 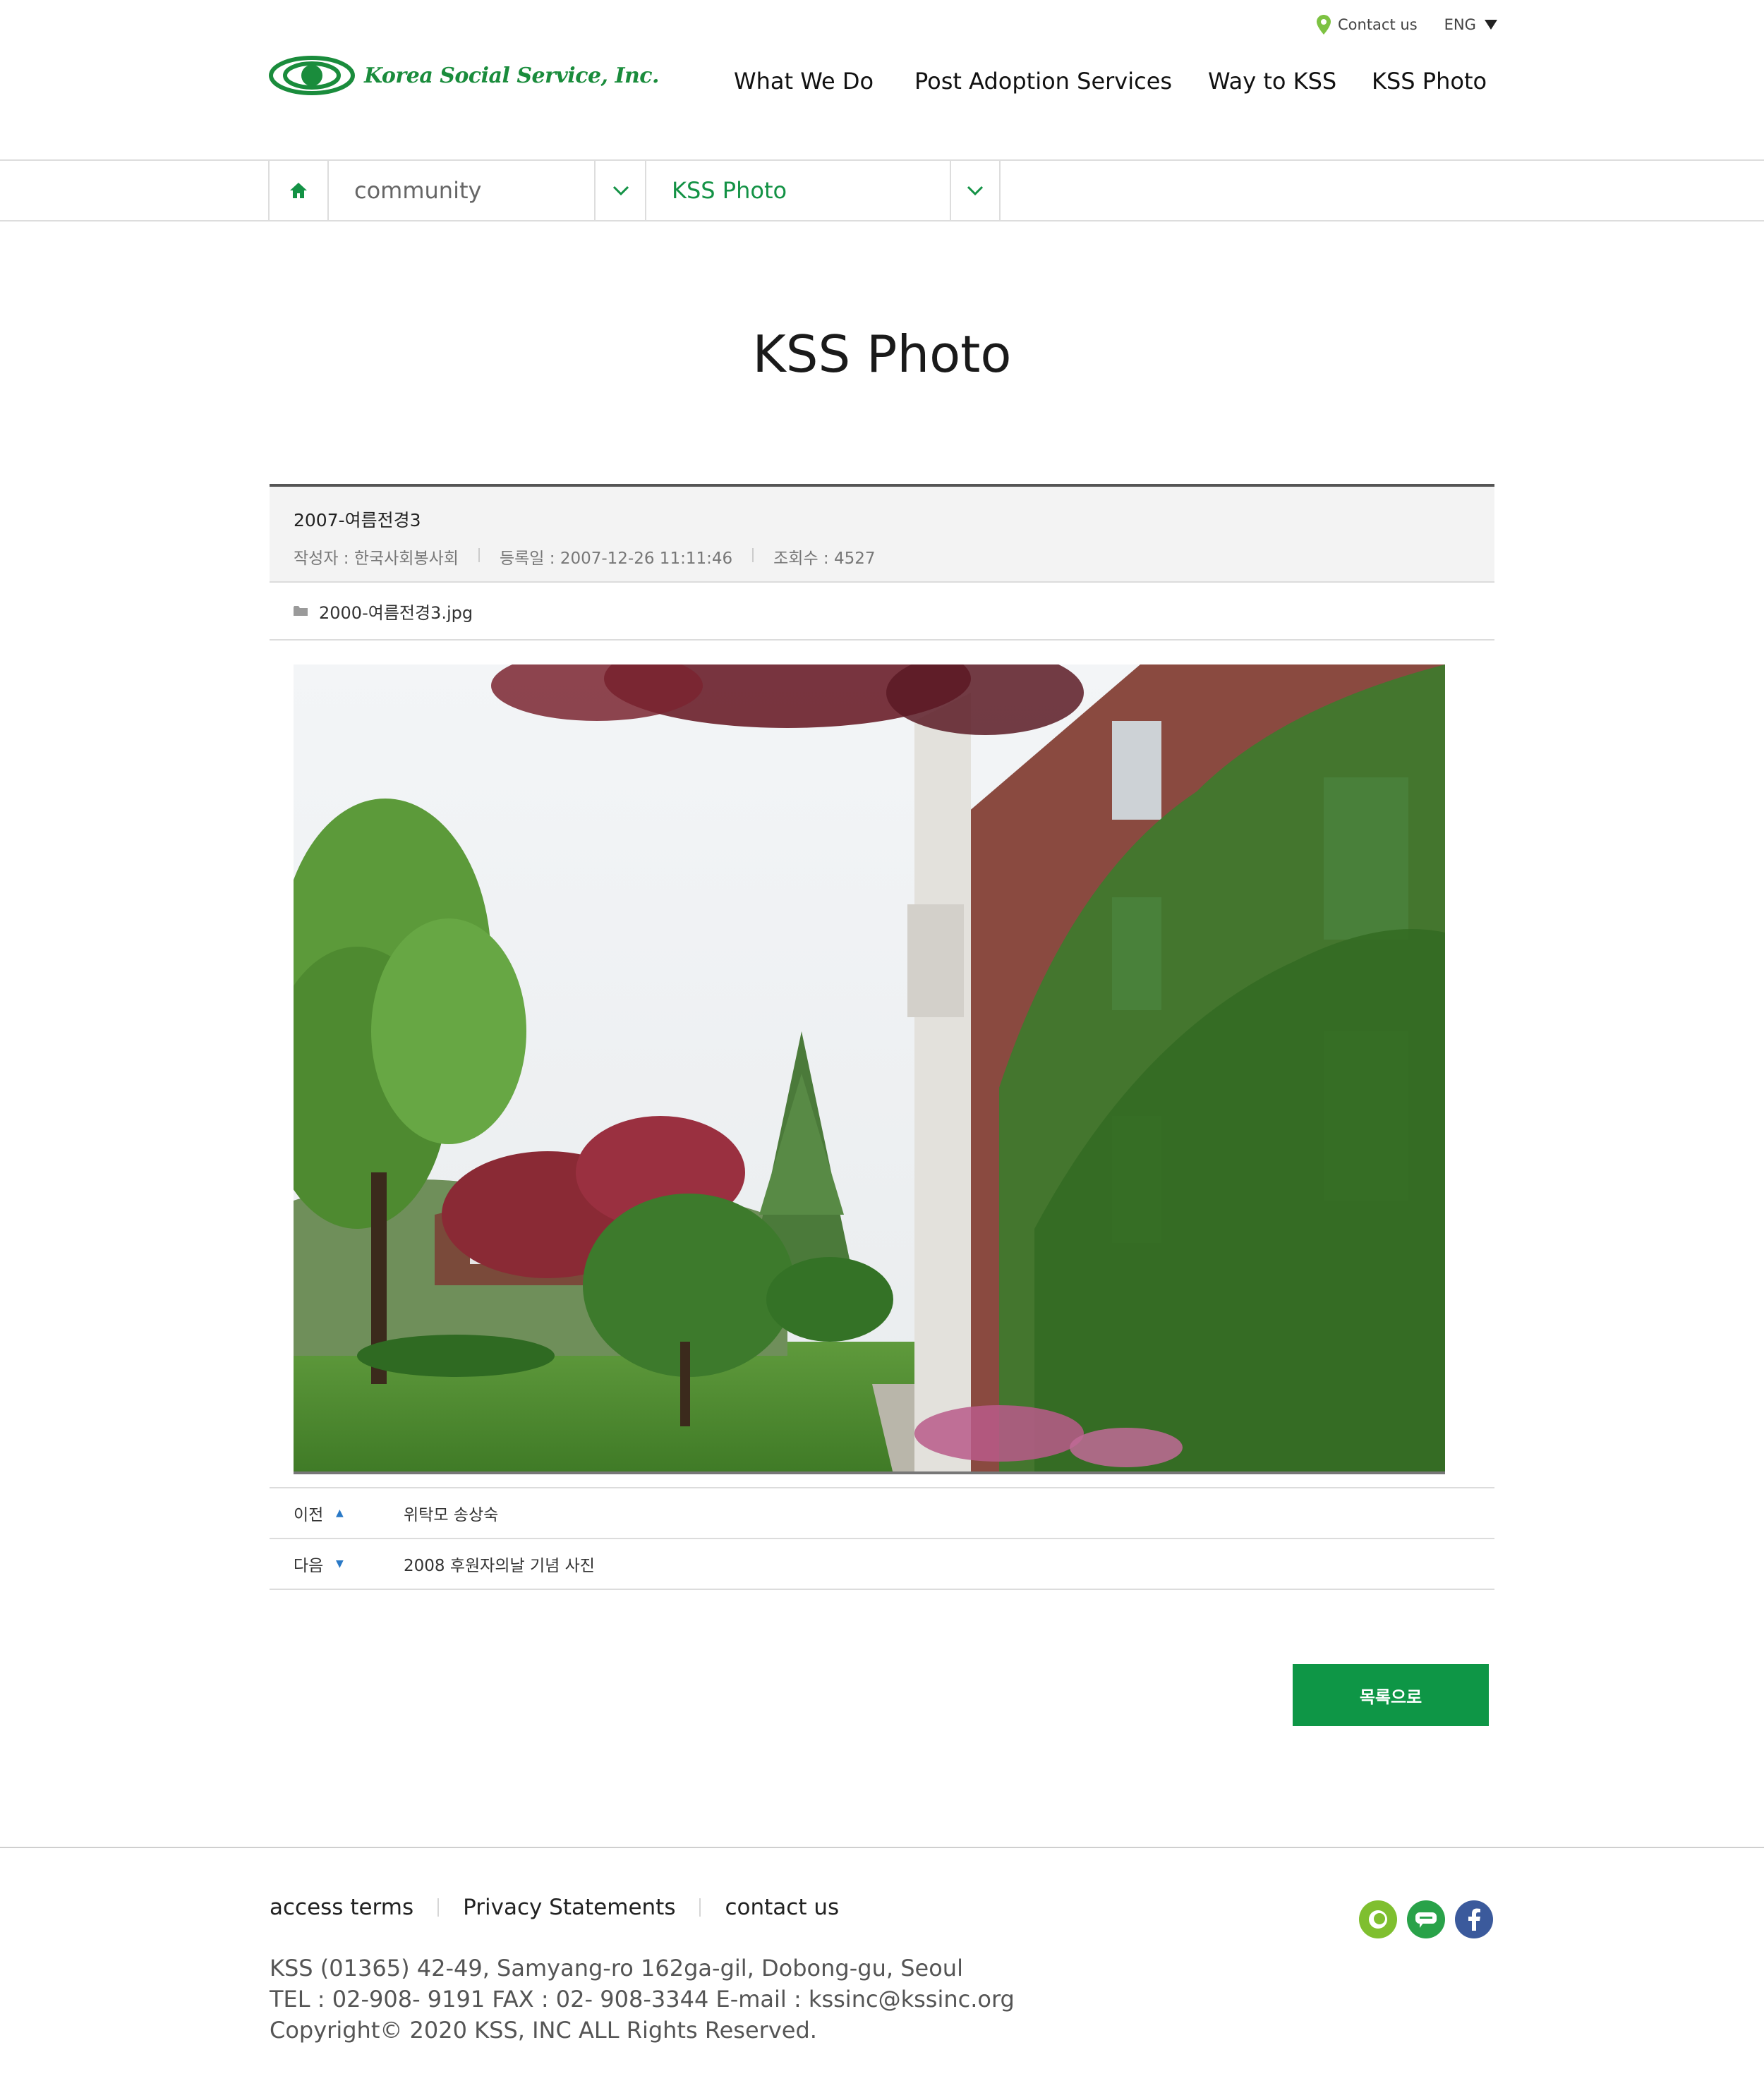 I want to click on map-pin-icon, so click(x=1324, y=25).